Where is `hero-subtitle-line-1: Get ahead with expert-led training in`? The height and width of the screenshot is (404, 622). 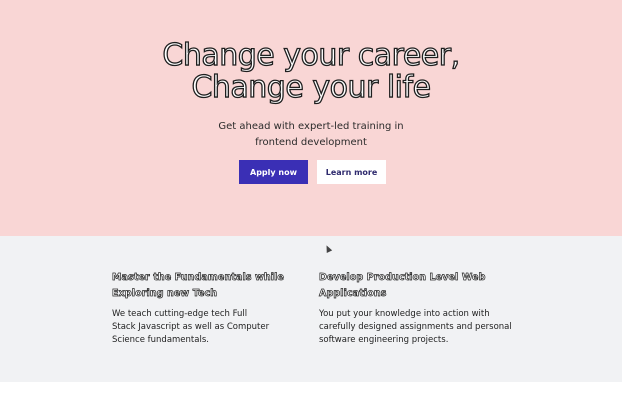 hero-subtitle-line-1: Get ahead with expert-led training in is located at coordinates (311, 126).